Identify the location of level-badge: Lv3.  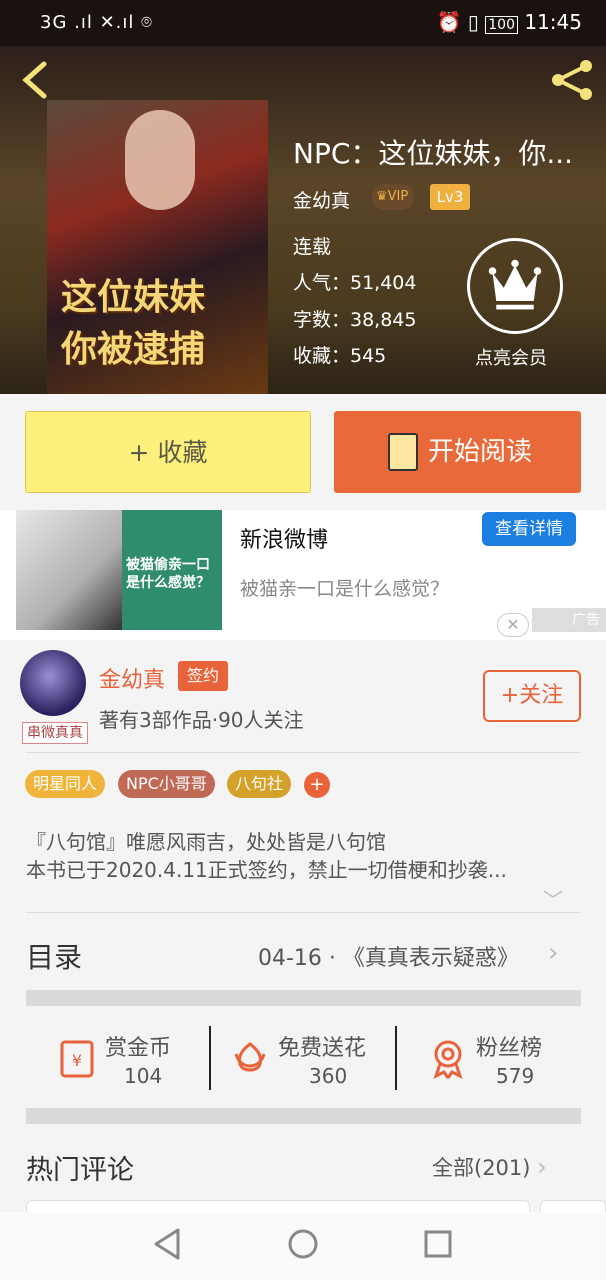
(450, 197).